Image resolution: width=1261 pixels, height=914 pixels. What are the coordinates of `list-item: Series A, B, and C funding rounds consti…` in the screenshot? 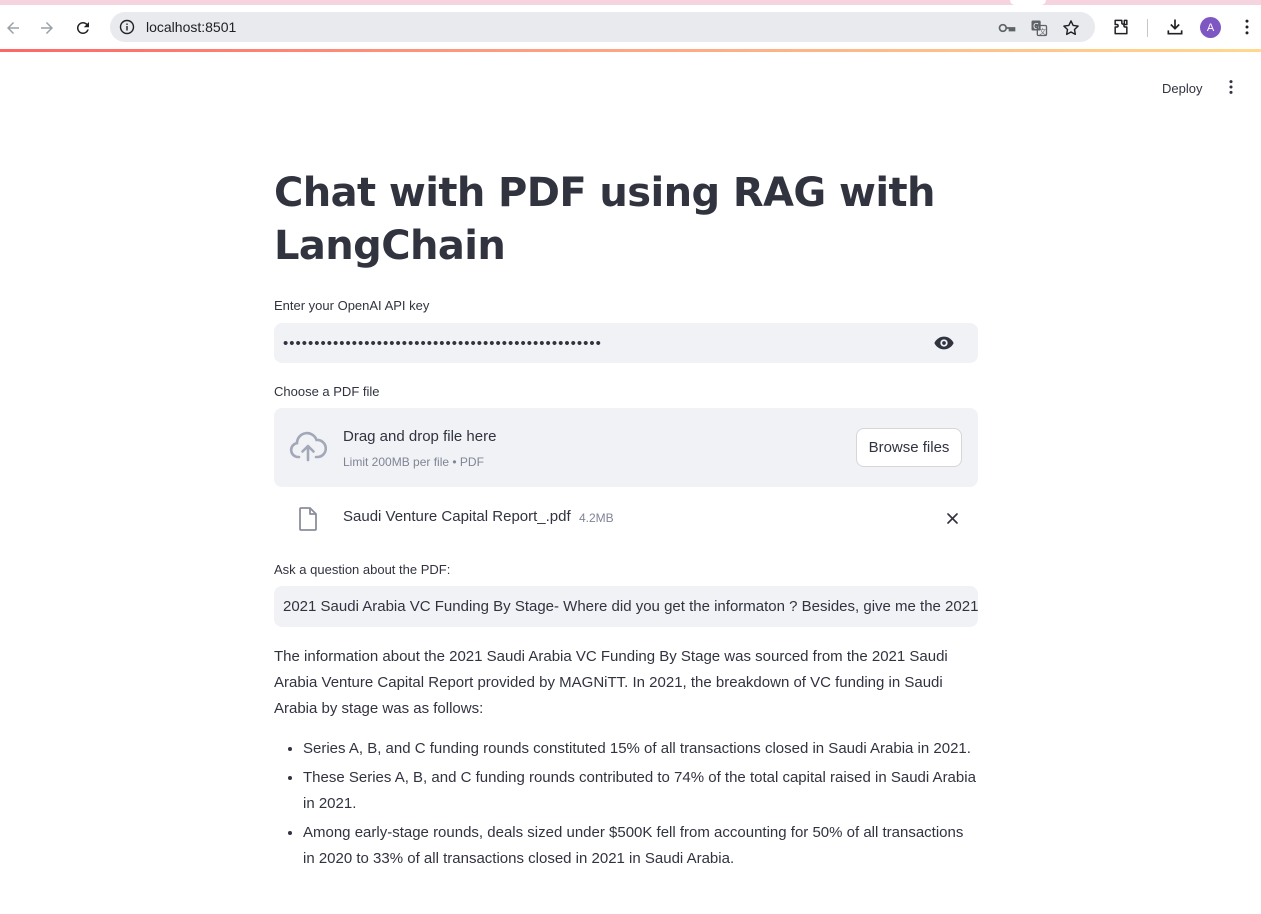 It's located at (640, 749).